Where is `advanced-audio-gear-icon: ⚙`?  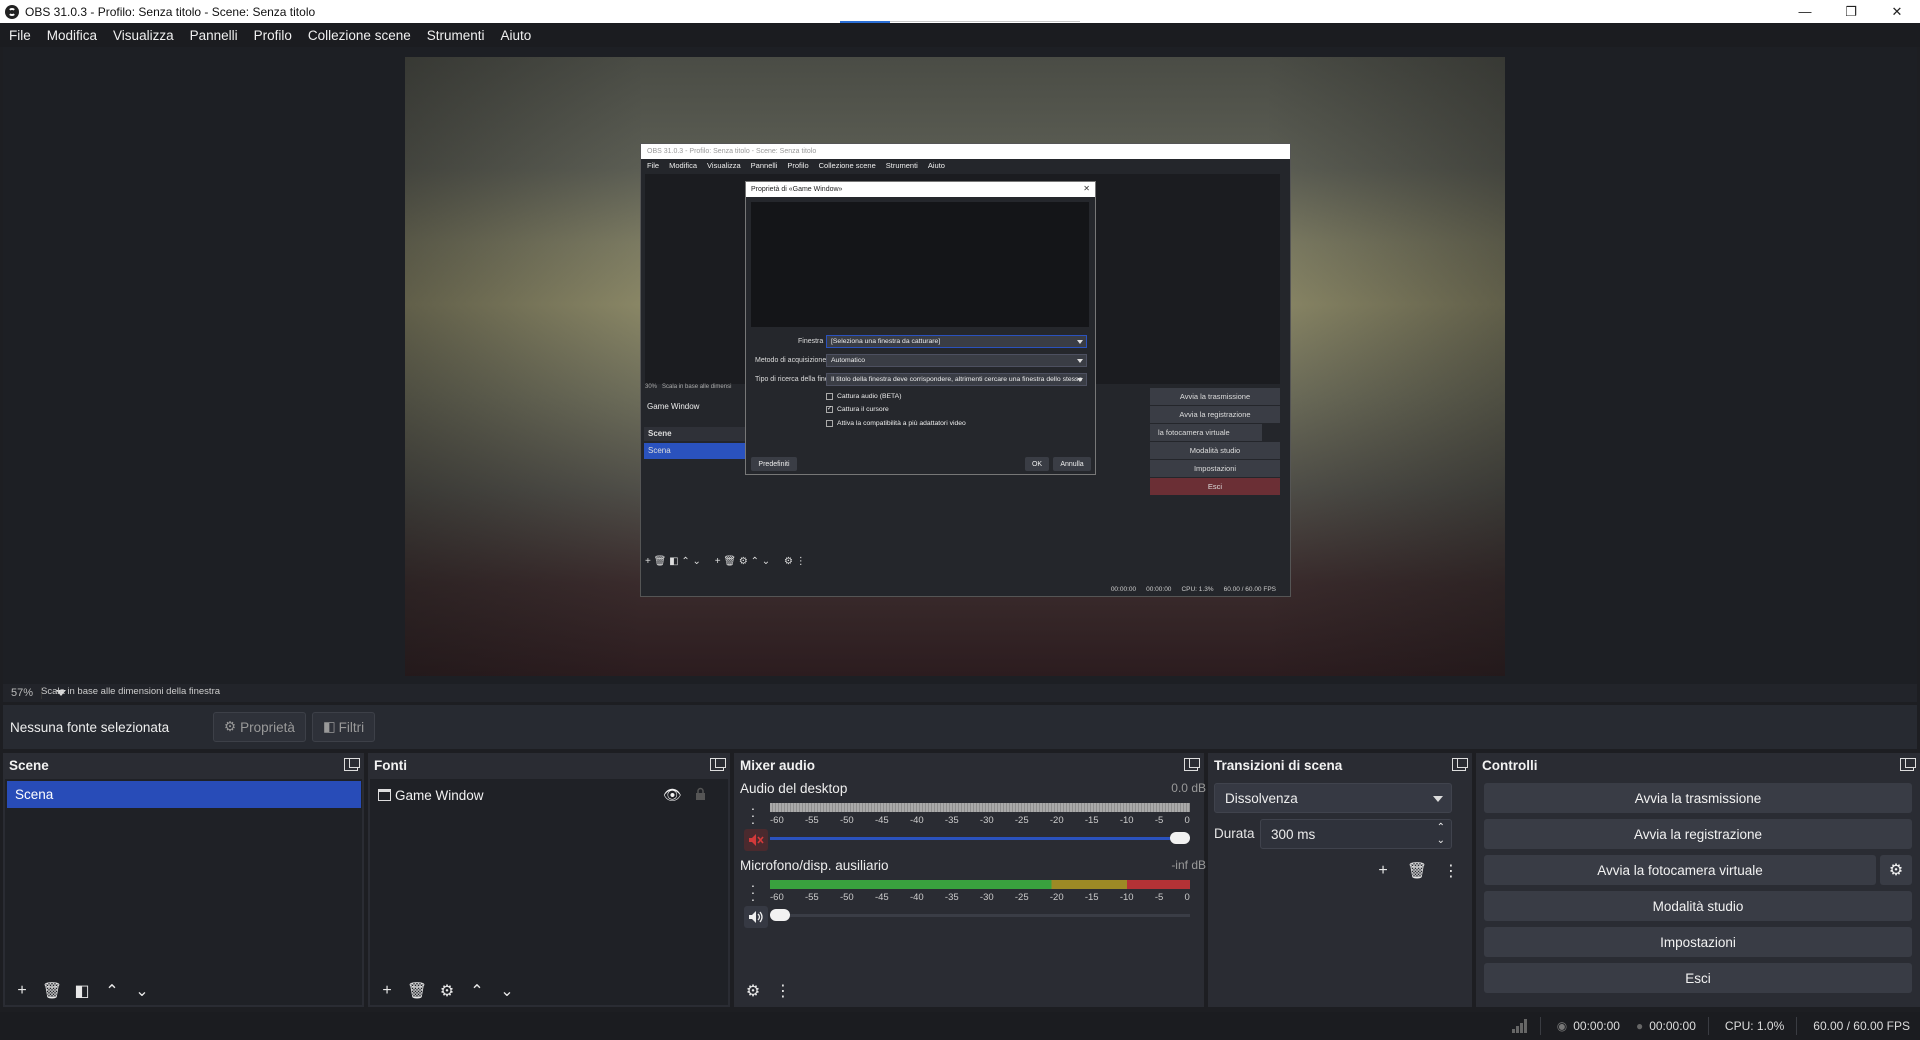 advanced-audio-gear-icon: ⚙ is located at coordinates (753, 991).